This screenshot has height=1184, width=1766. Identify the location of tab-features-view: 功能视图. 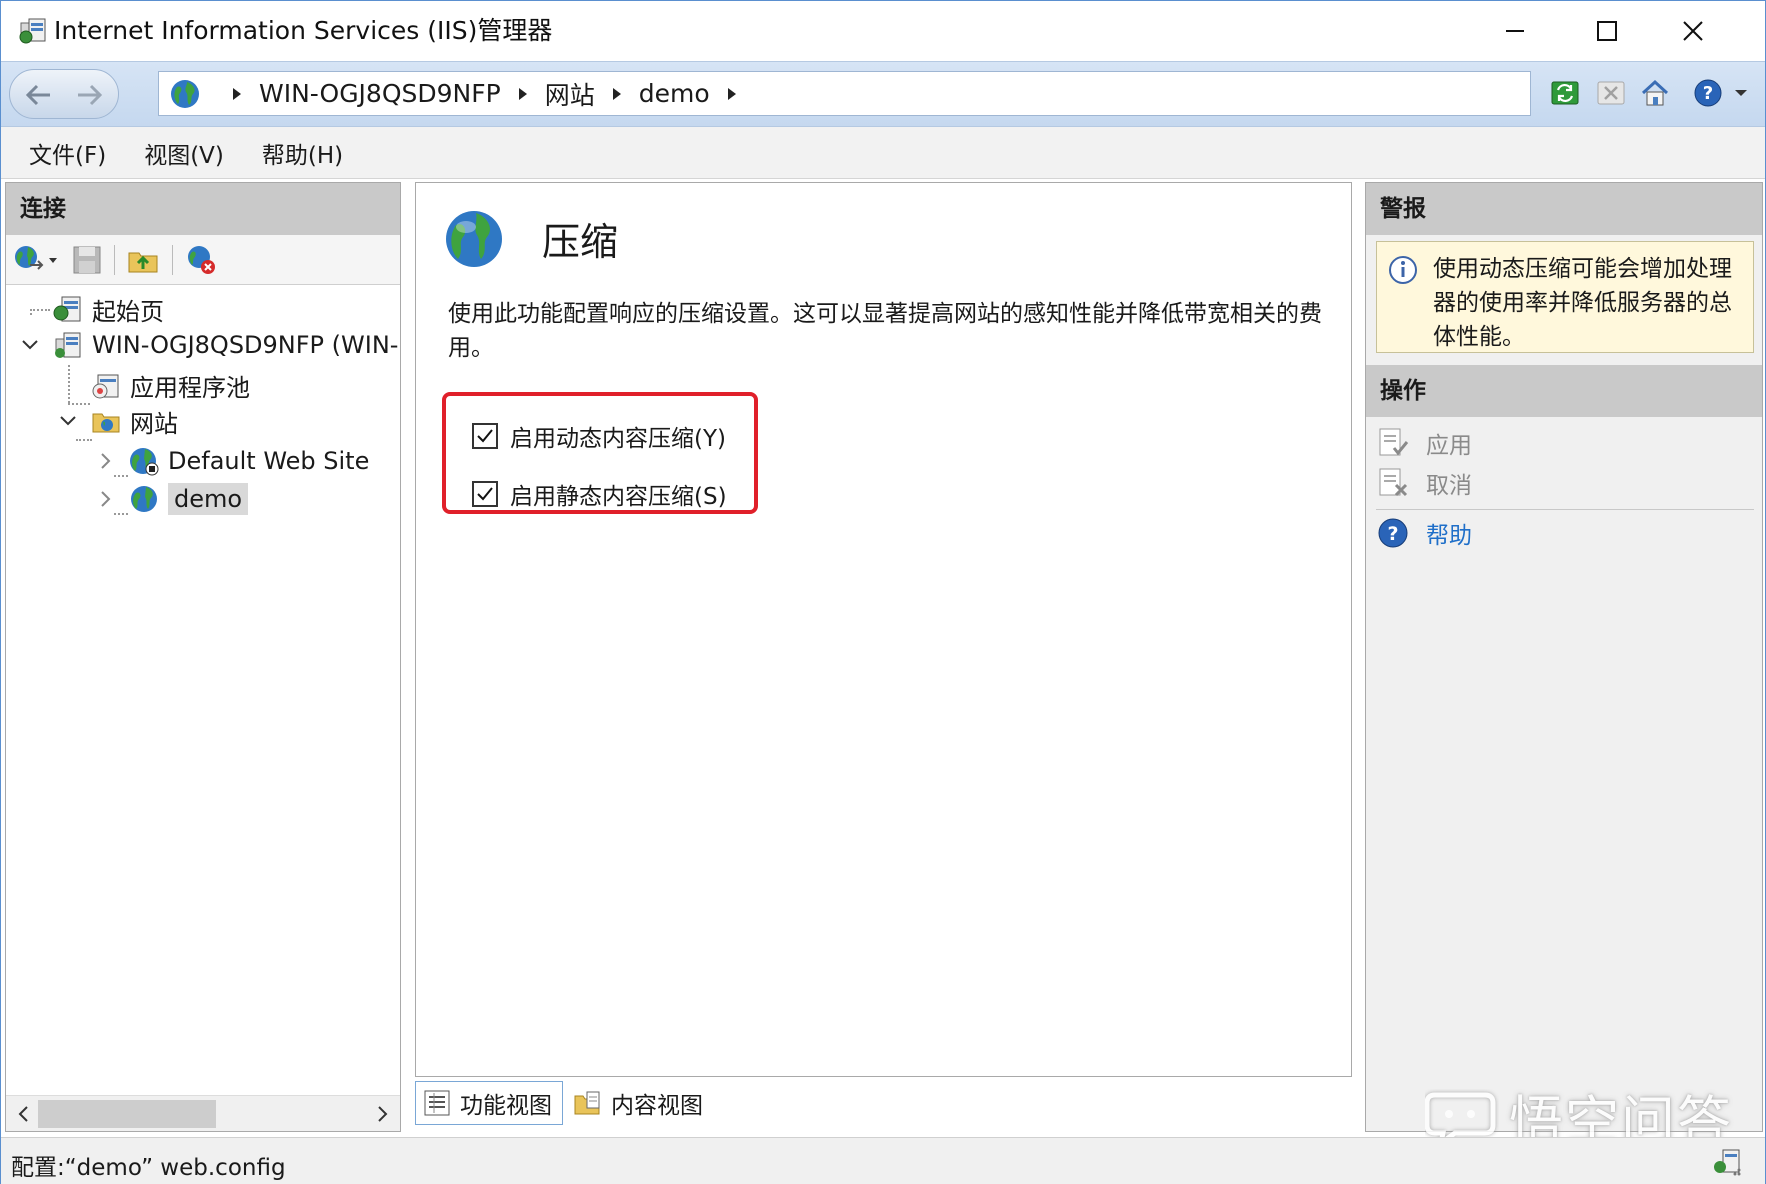
(489, 1103).